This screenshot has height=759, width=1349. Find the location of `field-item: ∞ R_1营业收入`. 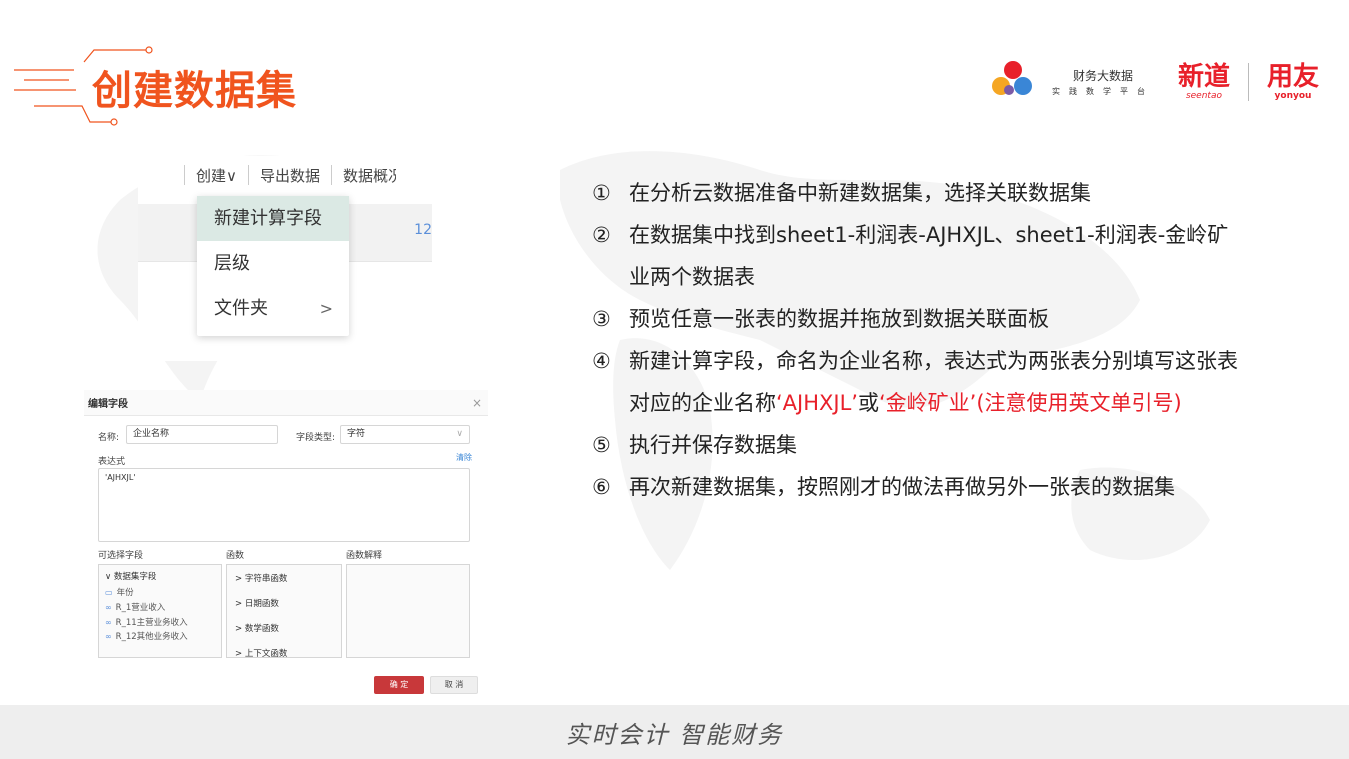

field-item: ∞ R_1营业收入 is located at coordinates (160, 608).